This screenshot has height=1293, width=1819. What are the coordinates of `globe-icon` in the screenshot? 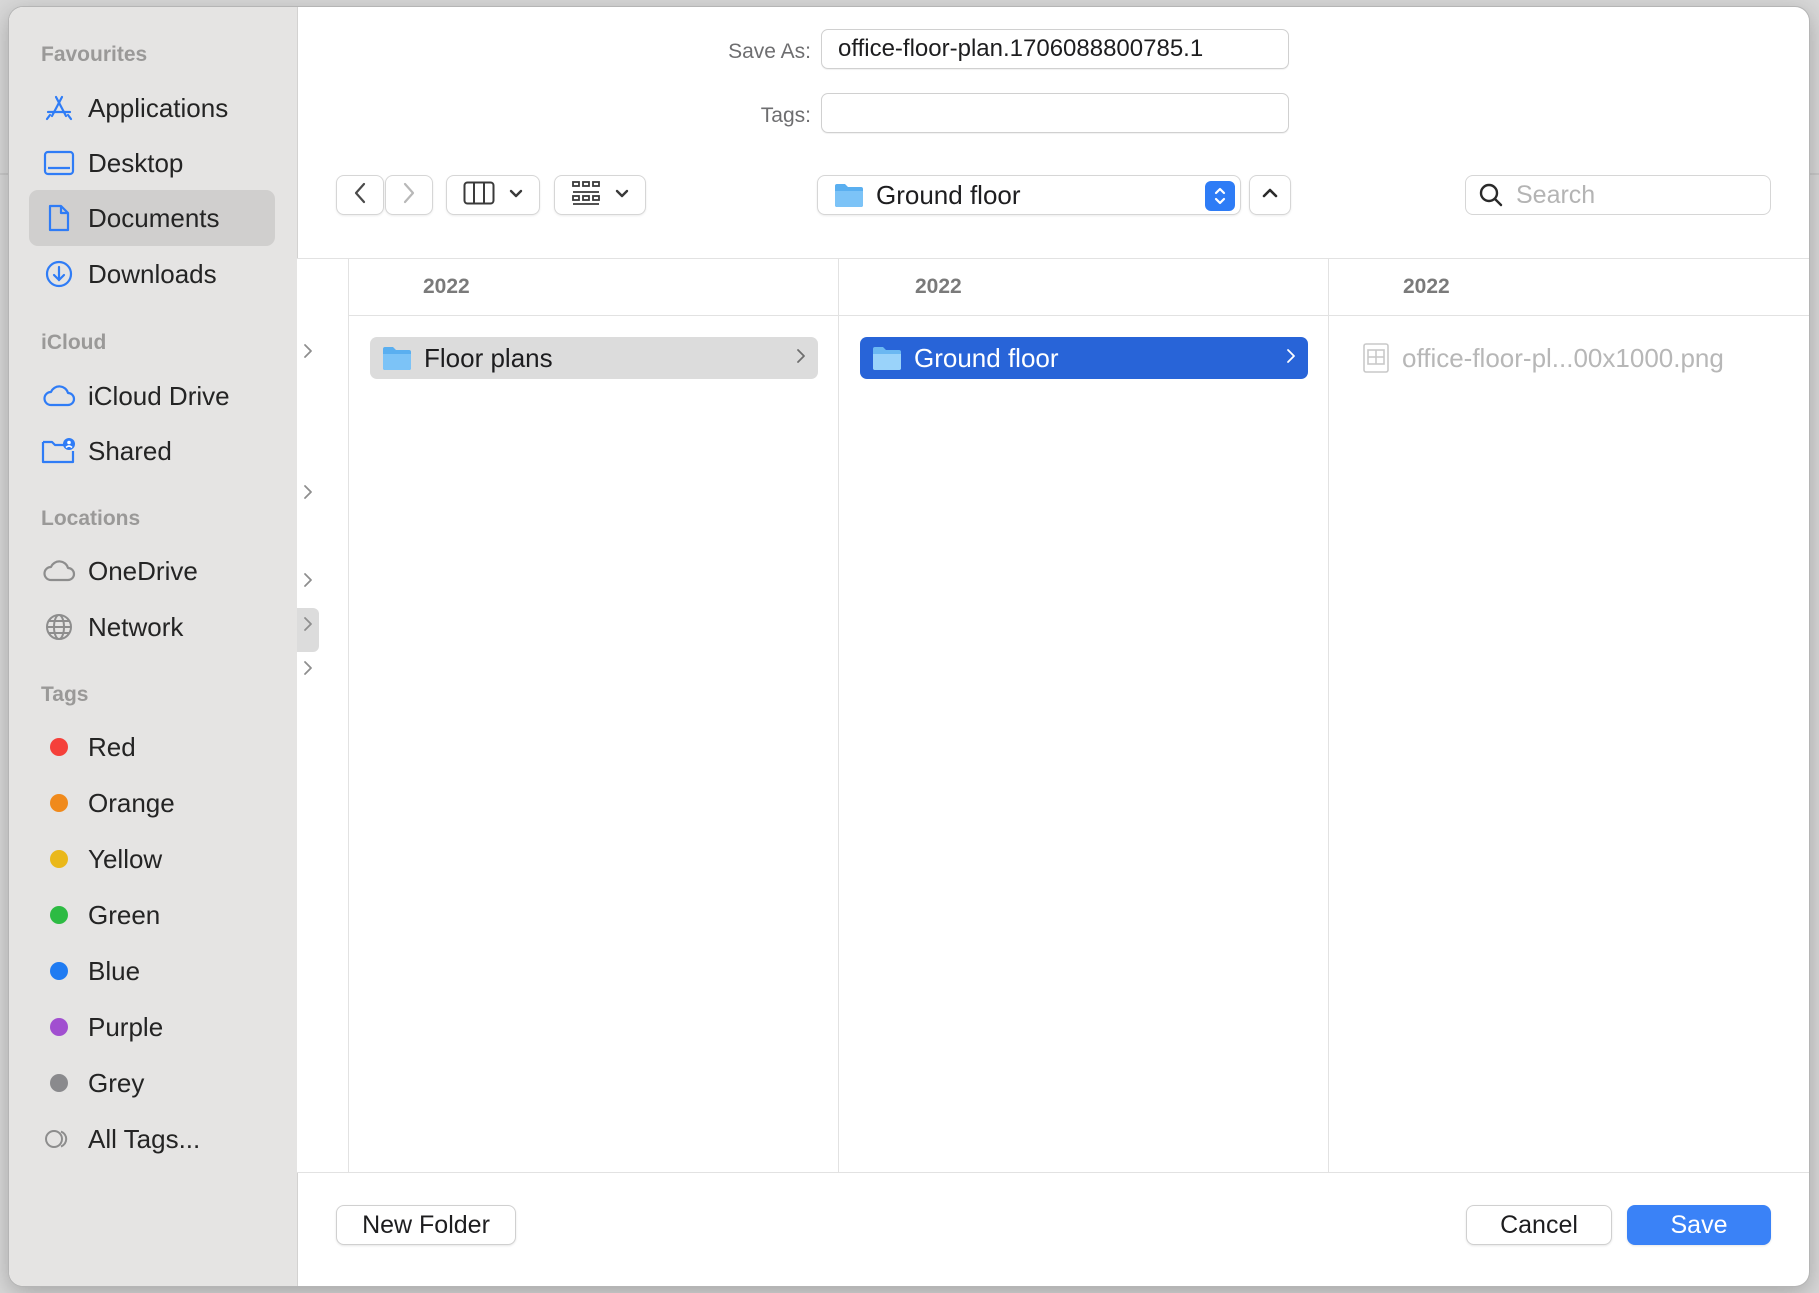 It's located at (59, 627).